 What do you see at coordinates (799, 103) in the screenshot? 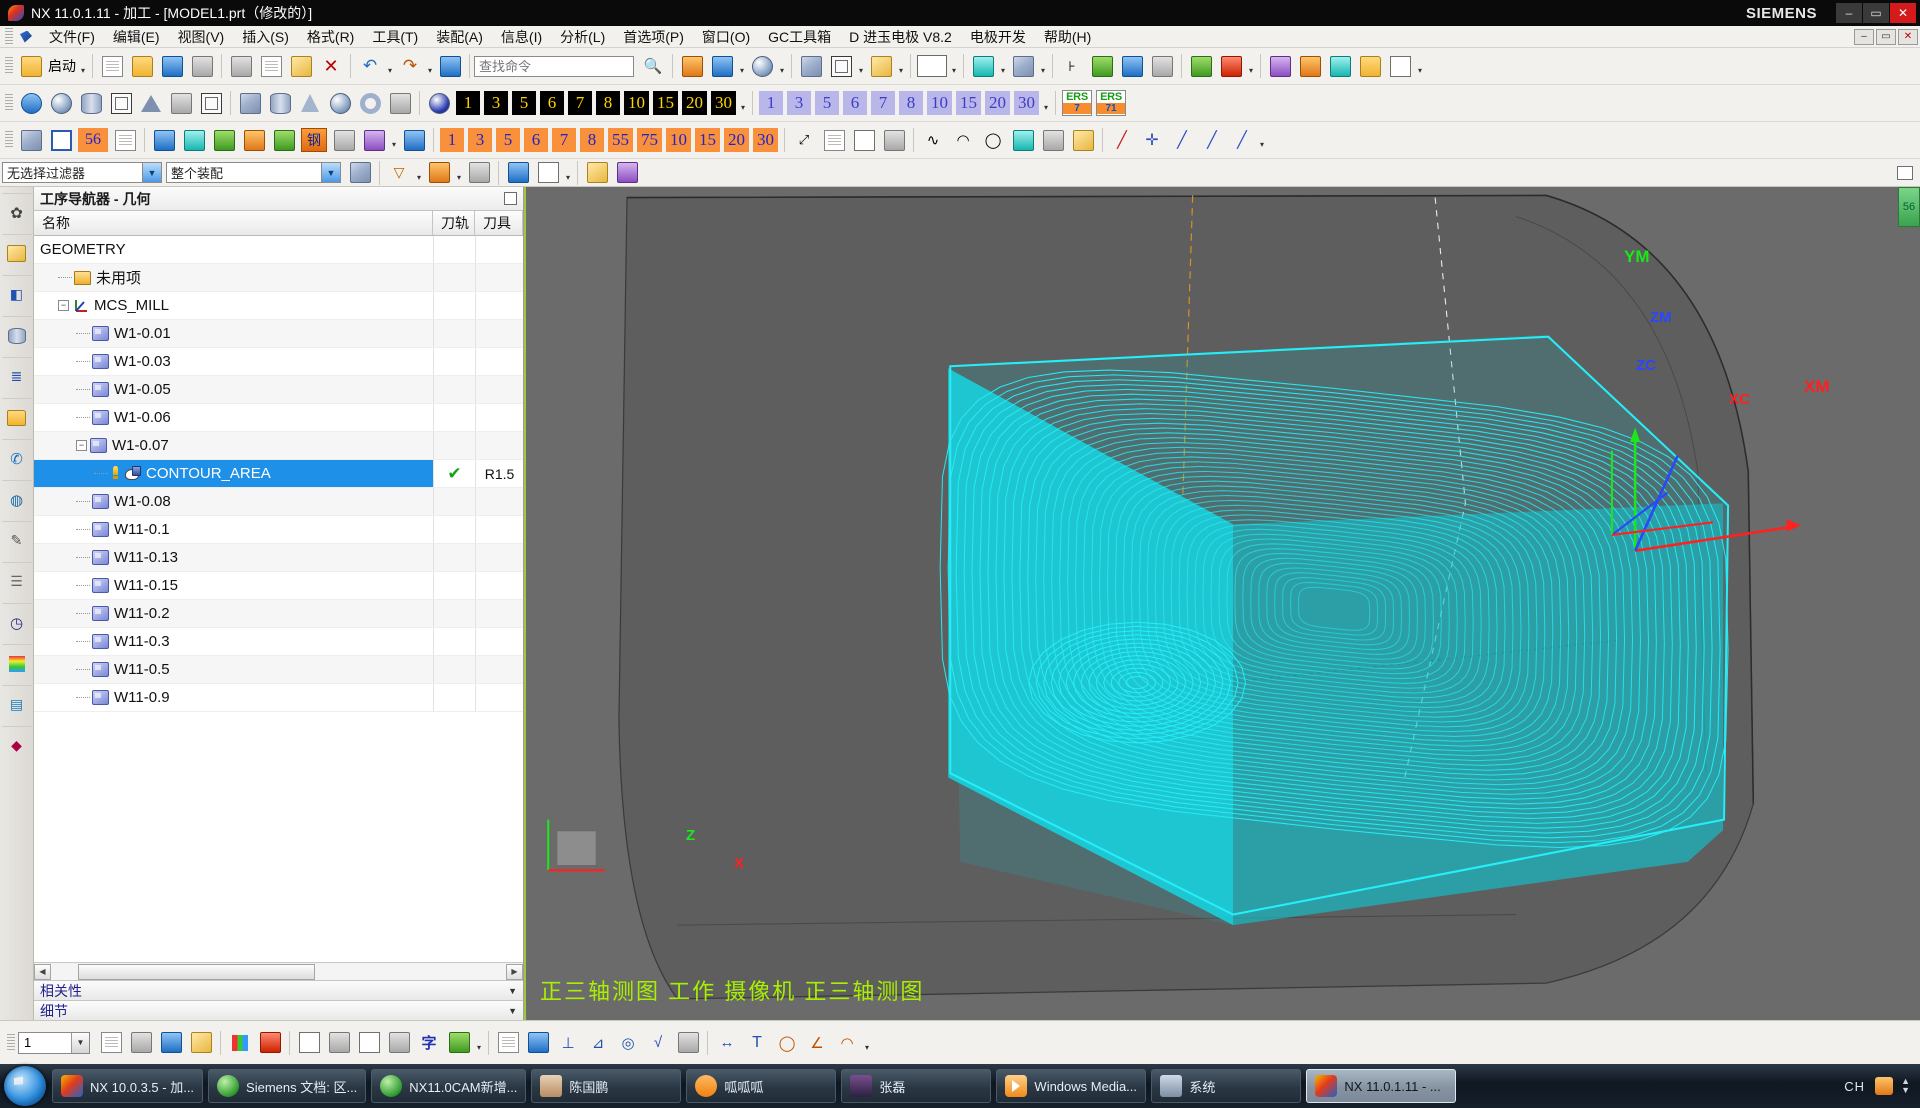
I see `radius-button-3: 3` at bounding box center [799, 103].